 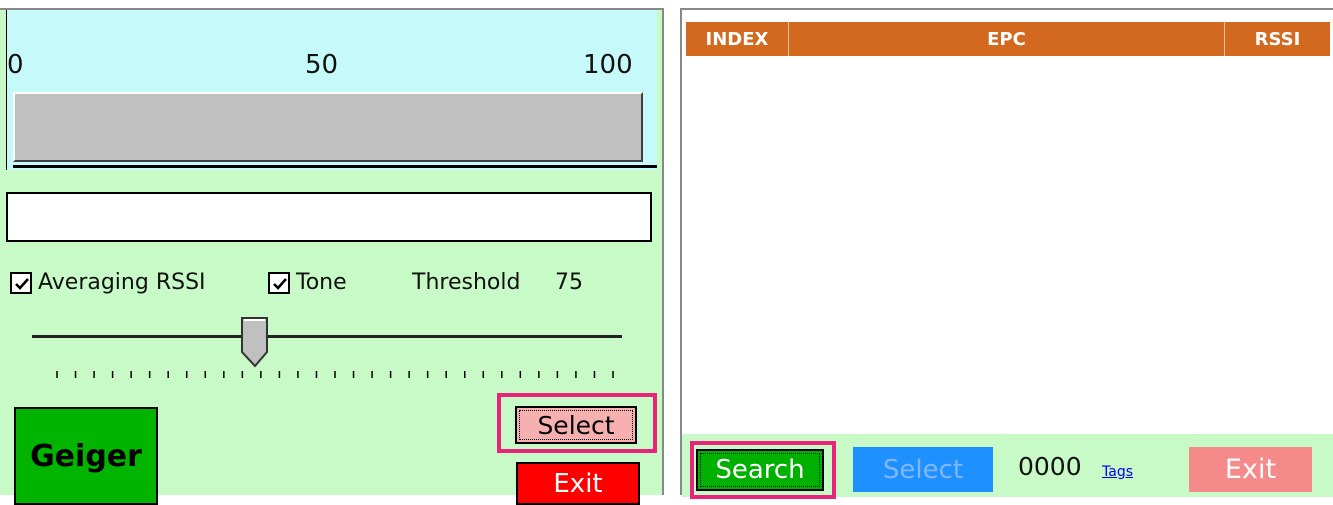 What do you see at coordinates (329, 217) in the screenshot?
I see `epc-display-field` at bounding box center [329, 217].